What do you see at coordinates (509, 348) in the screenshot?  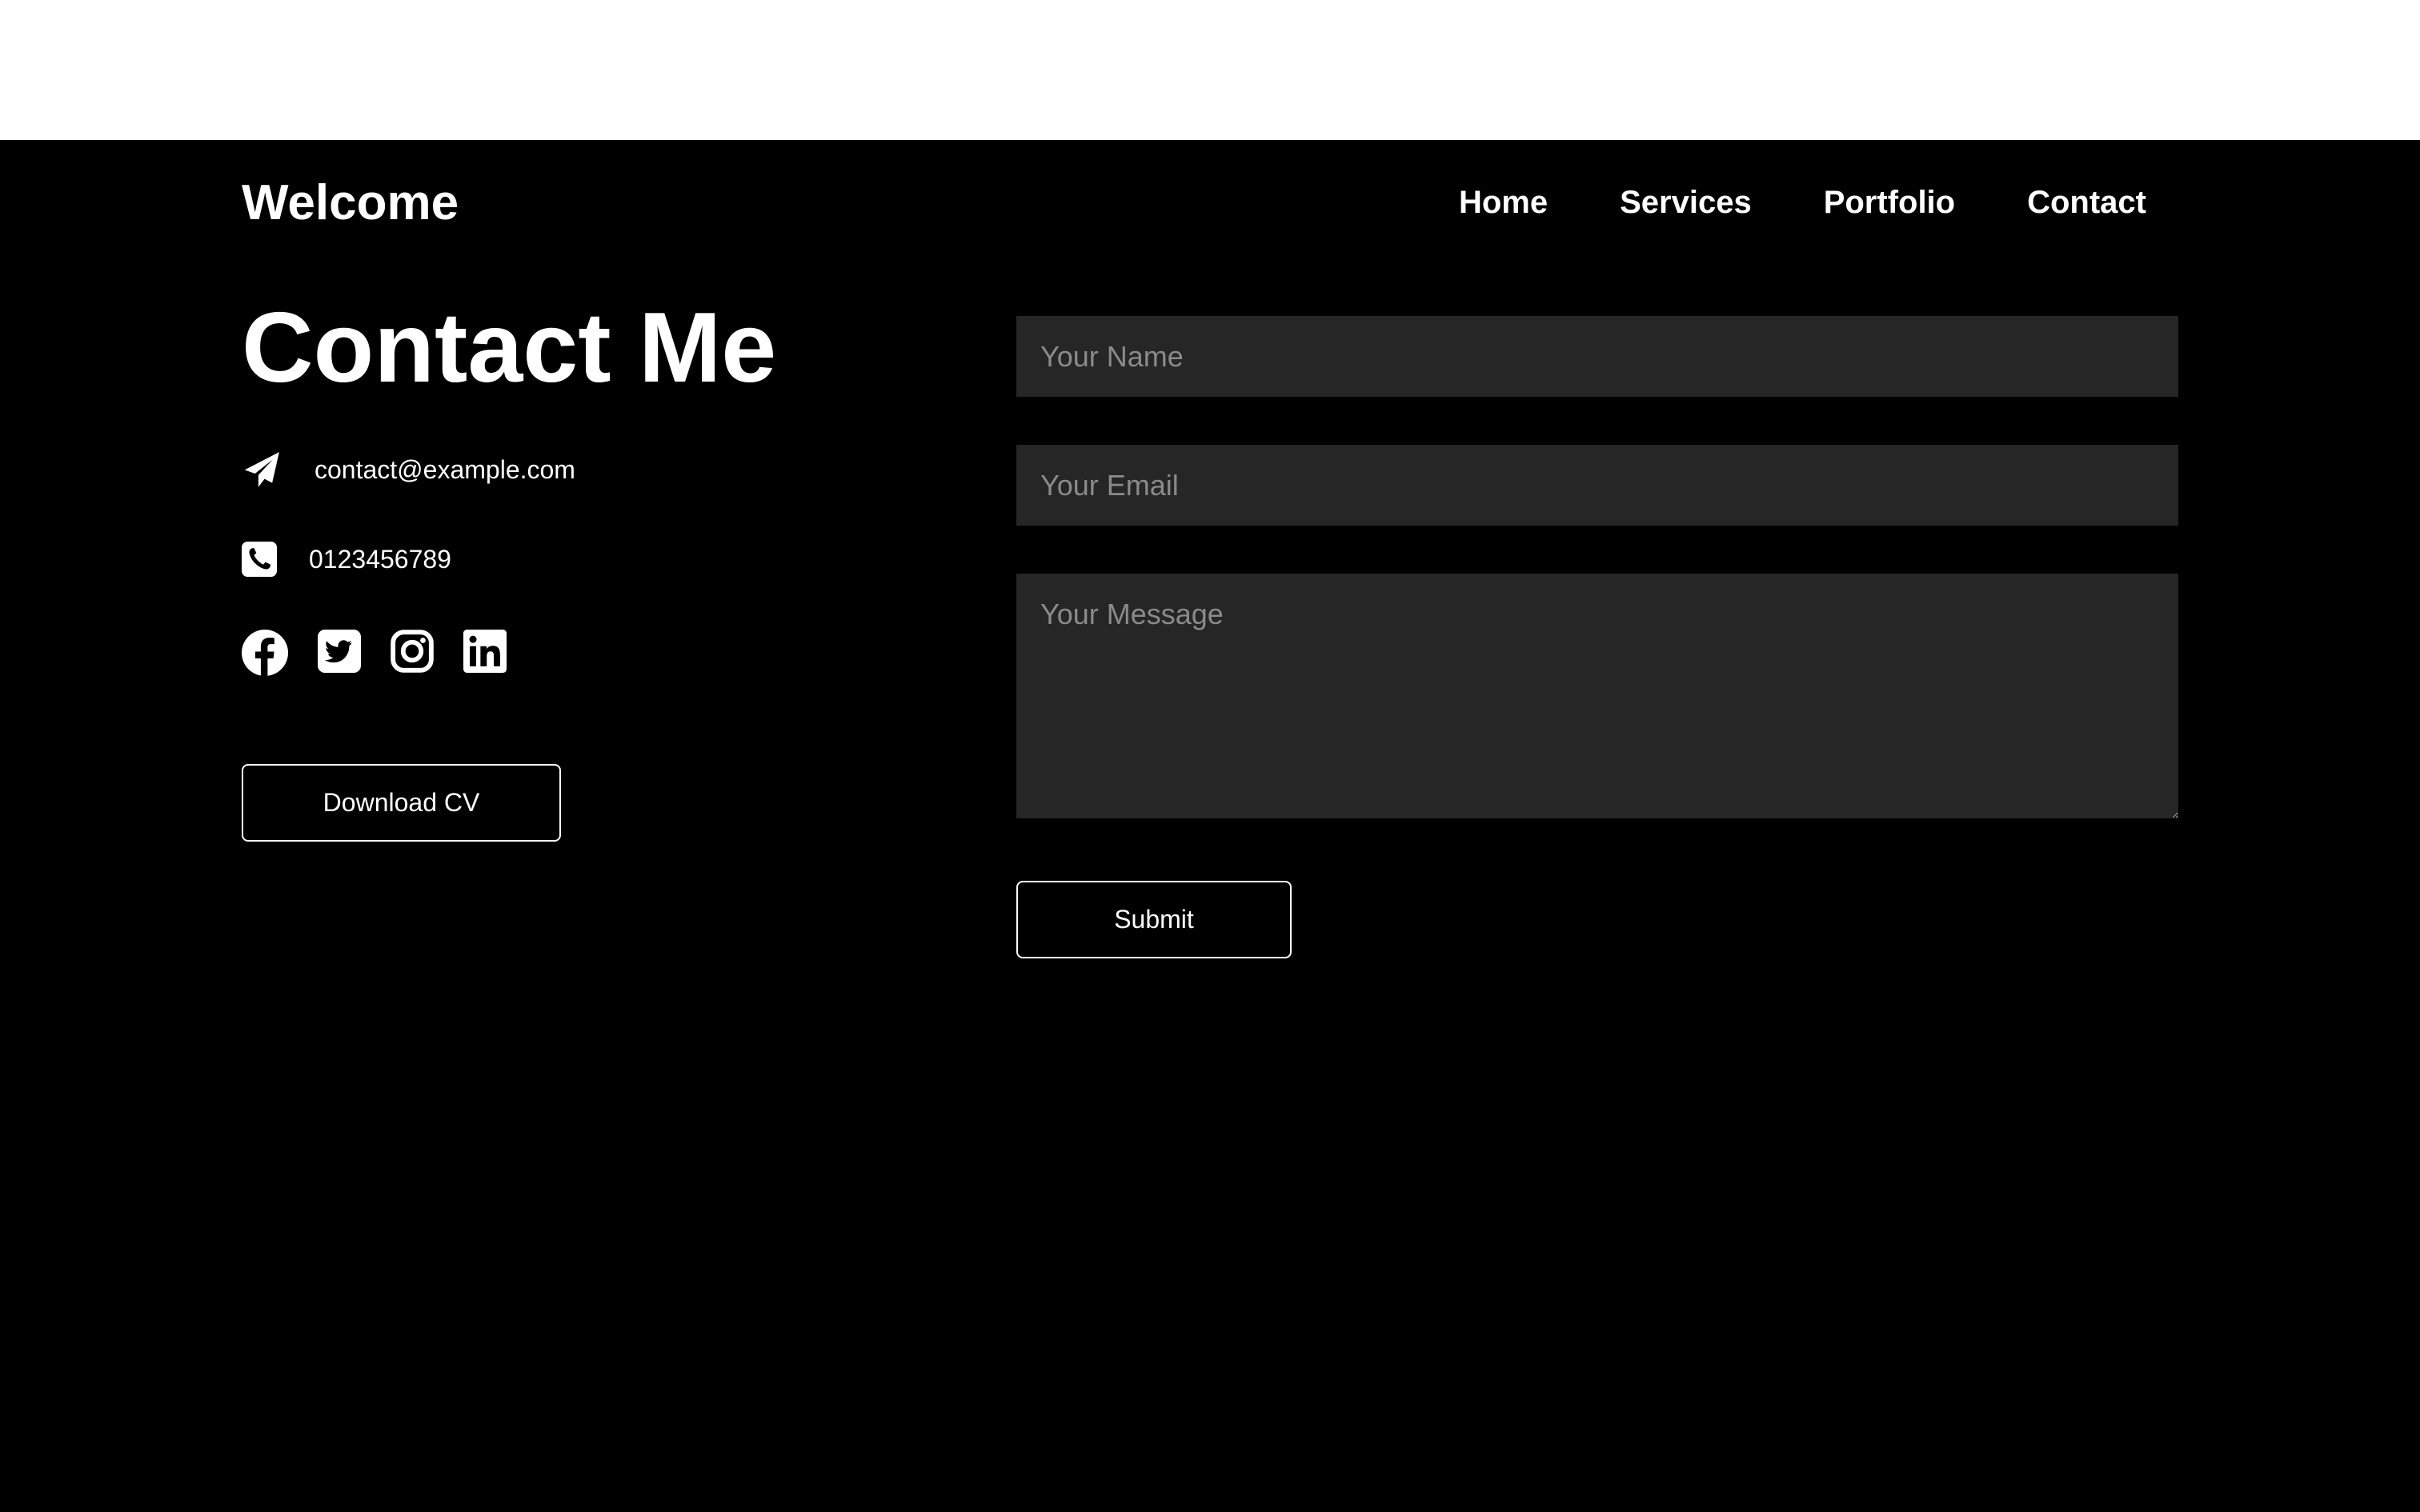 I see `page-title: Contact Me` at bounding box center [509, 348].